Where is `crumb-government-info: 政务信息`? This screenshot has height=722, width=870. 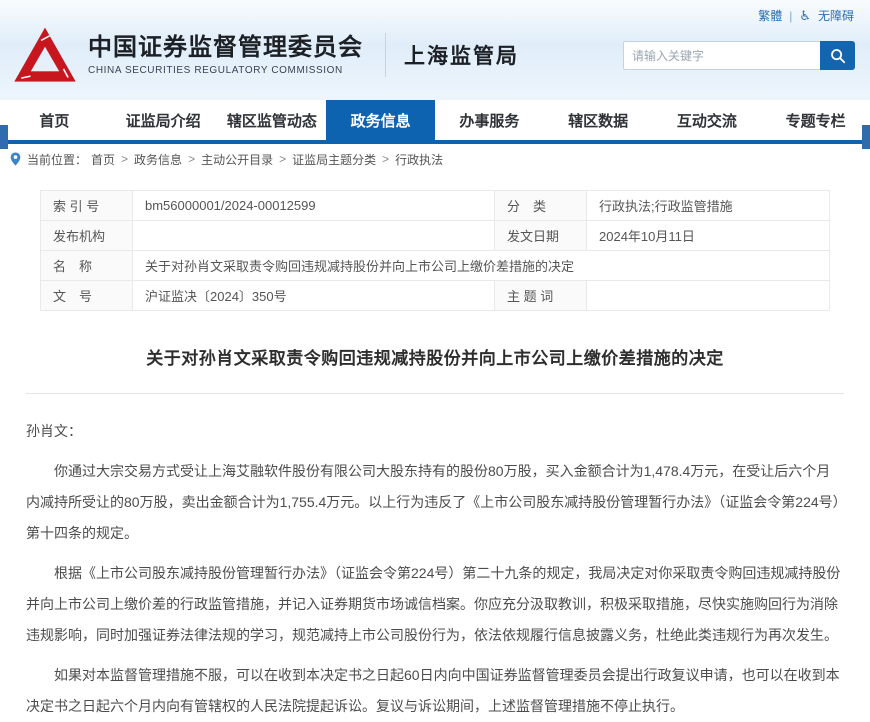 crumb-government-info: 政务信息 is located at coordinates (158, 159).